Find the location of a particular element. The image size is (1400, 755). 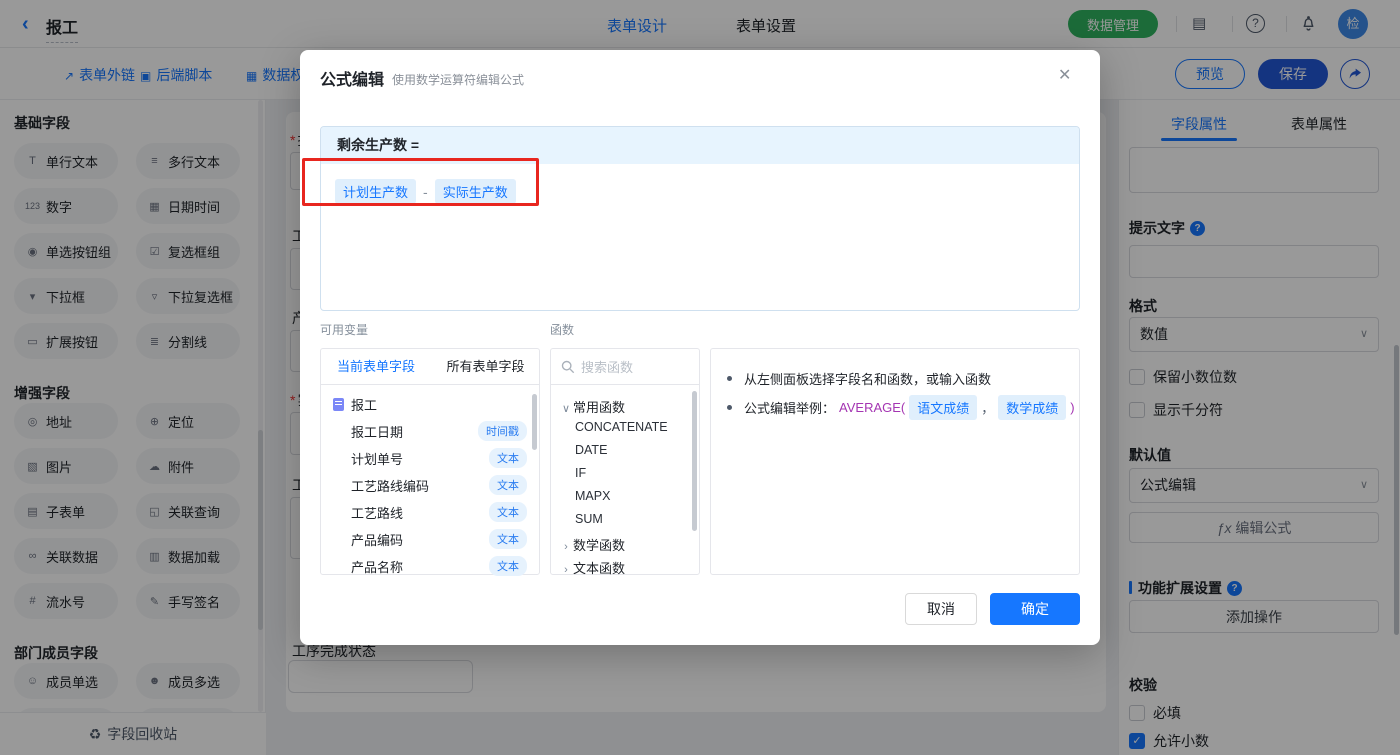

function-item: MAPX is located at coordinates (625, 496).